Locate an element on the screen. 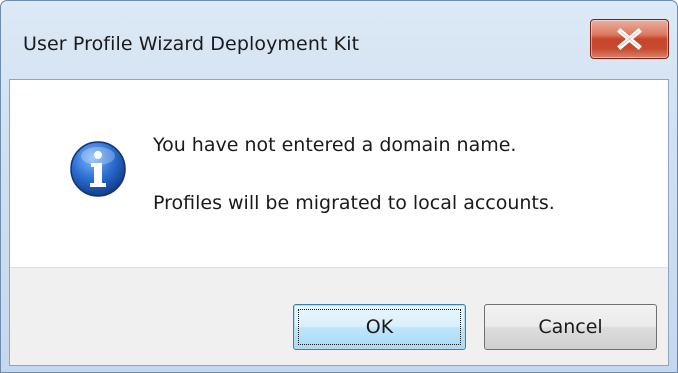 The width and height of the screenshot is (678, 373). ok-button: OK is located at coordinates (379, 327).